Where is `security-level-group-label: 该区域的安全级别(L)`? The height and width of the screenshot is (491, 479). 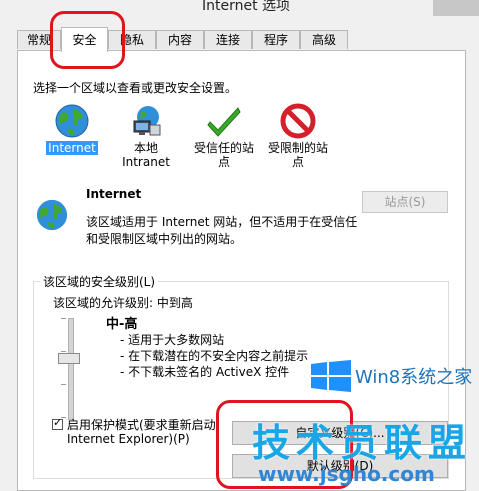 security-level-group-label: 该区域的安全级别(L) is located at coordinates (99, 281).